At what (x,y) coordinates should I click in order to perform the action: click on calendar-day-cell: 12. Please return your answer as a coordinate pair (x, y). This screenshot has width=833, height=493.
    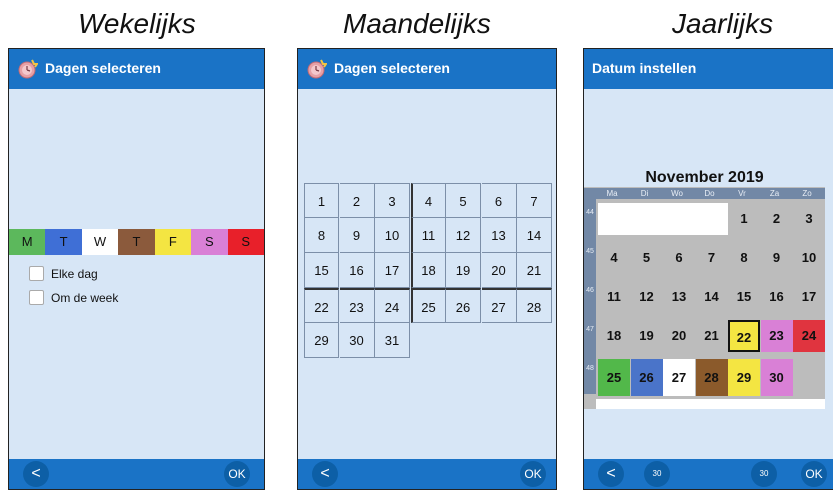
    Looking at the image, I should click on (646, 297).